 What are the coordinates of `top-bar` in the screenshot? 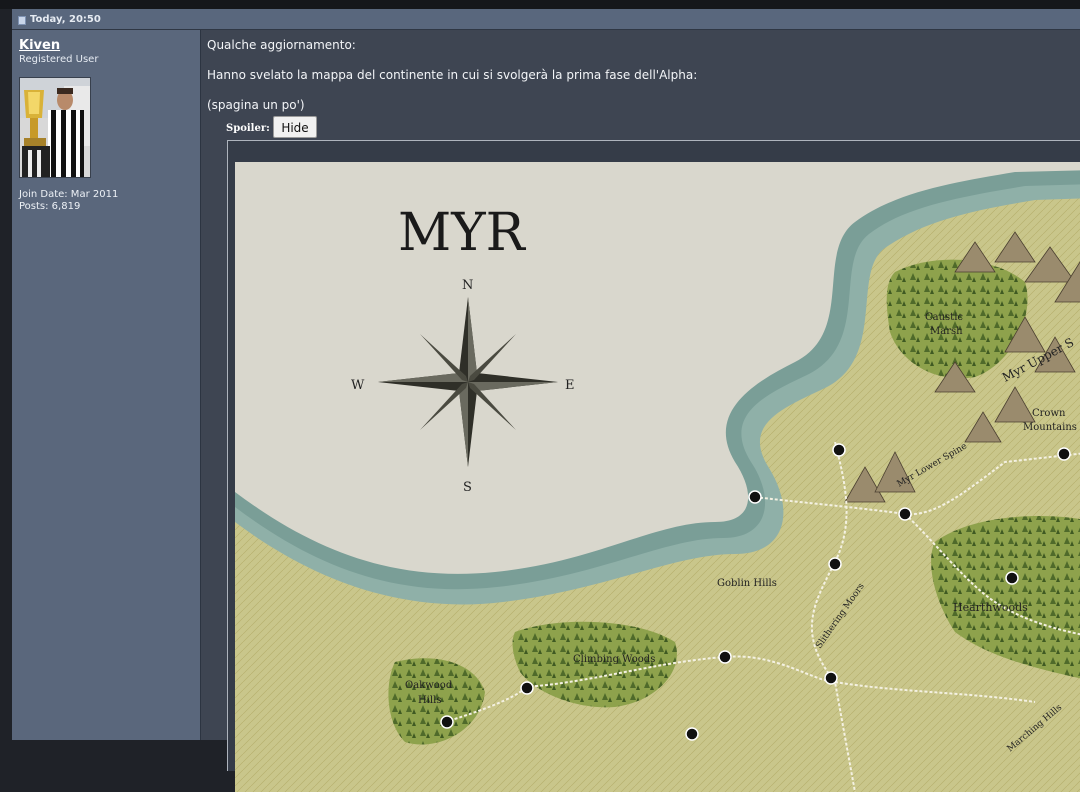 It's located at (540, 4).